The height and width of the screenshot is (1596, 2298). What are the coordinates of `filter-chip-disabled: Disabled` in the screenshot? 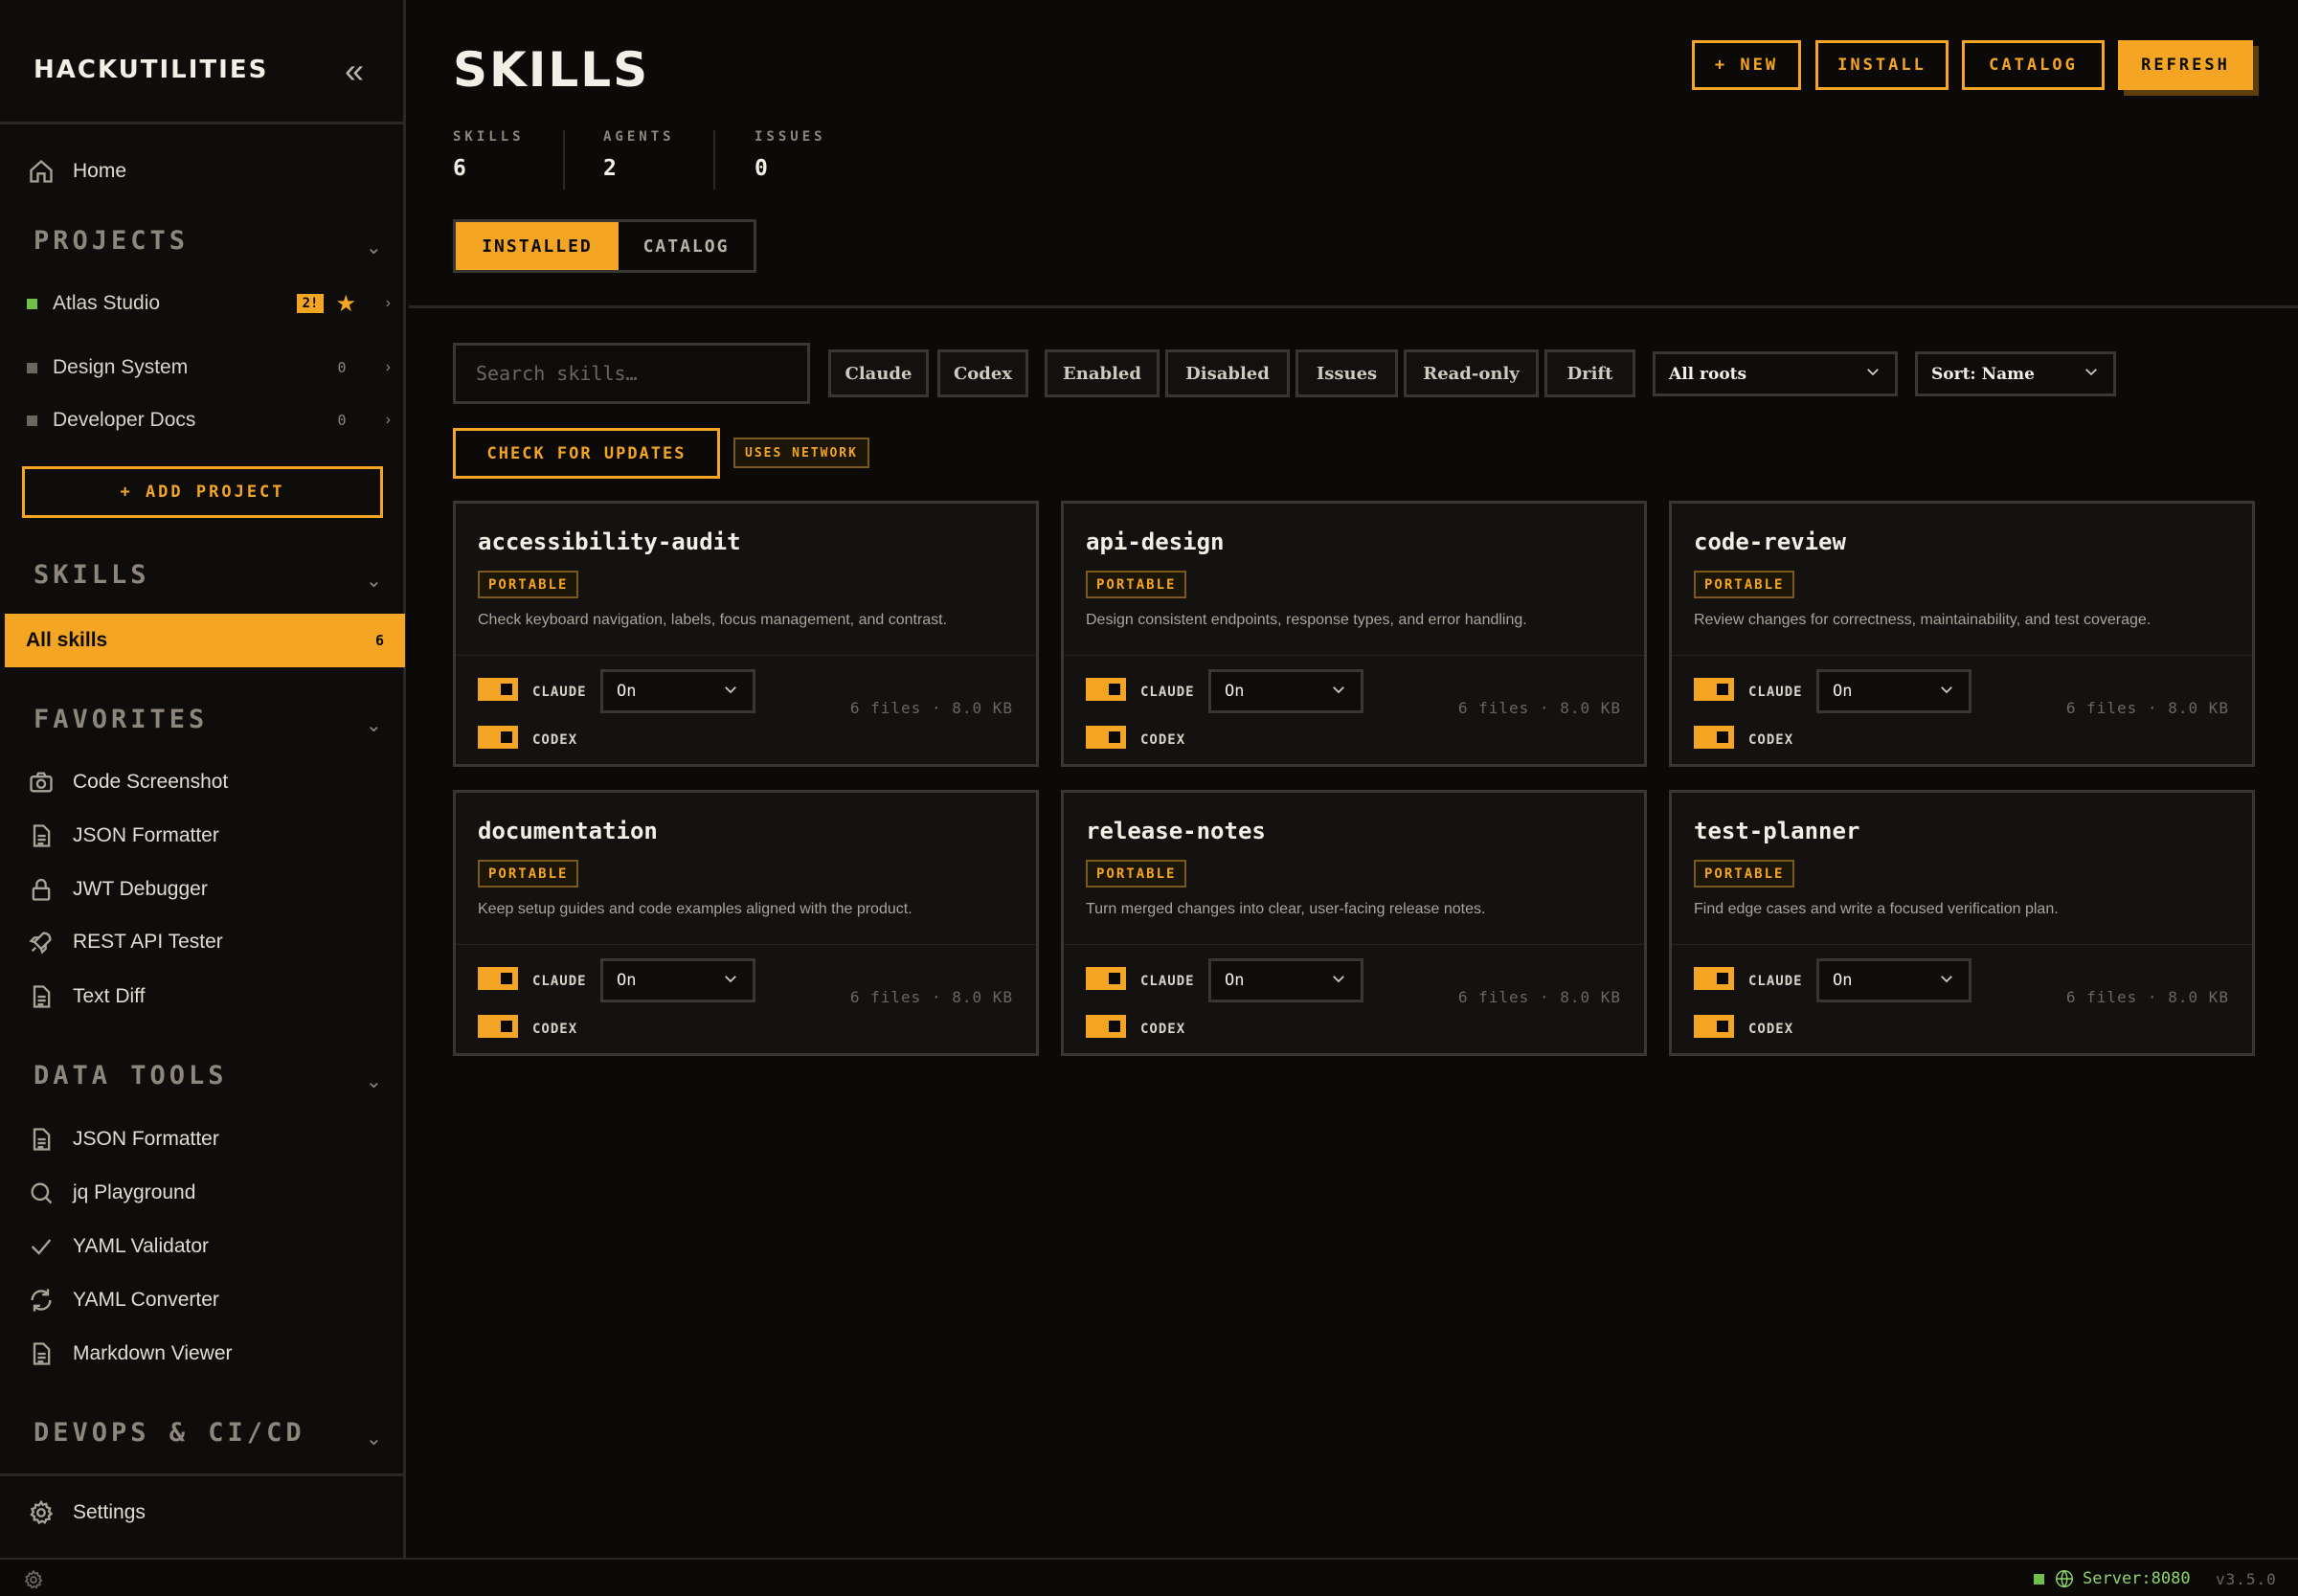 It's located at (1227, 373).